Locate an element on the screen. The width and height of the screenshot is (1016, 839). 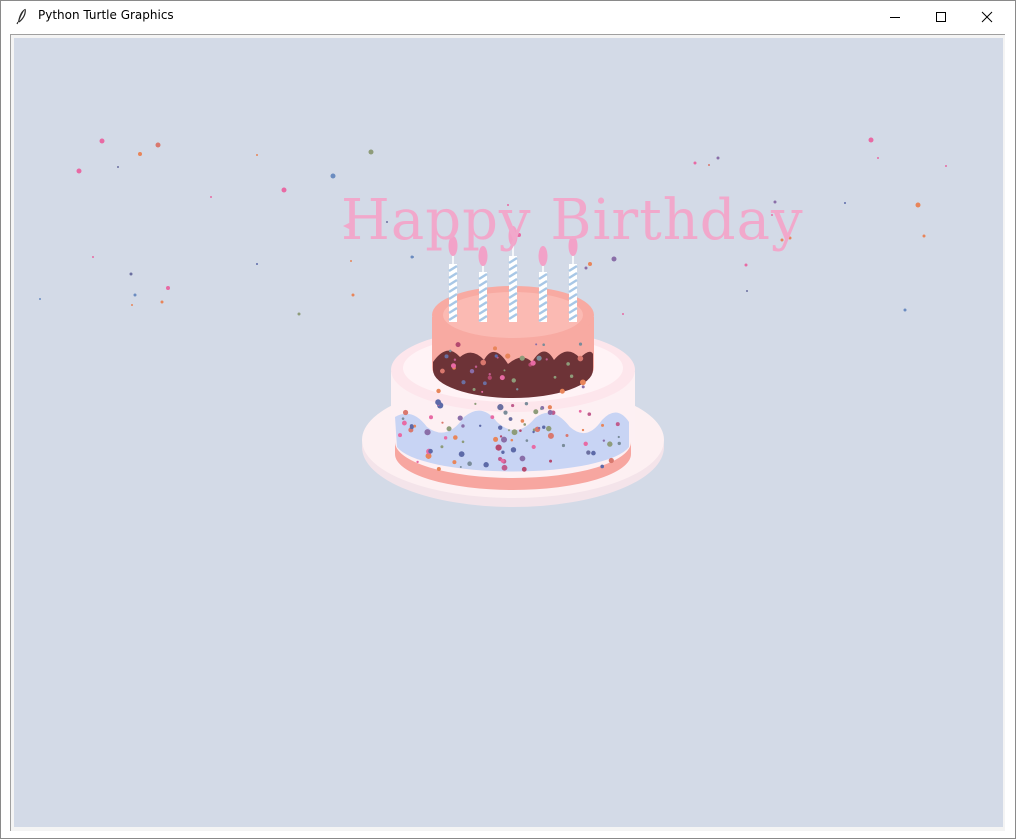
maximize-button is located at coordinates (941, 16).